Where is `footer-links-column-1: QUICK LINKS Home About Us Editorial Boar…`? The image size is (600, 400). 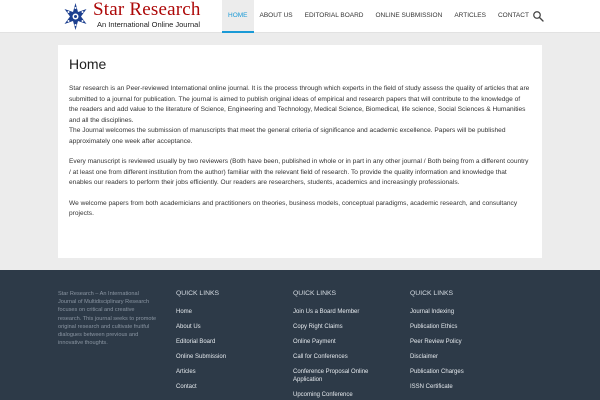
footer-links-column-1: QUICK LINKS Home About Us Editorial Boar… is located at coordinates (228, 344).